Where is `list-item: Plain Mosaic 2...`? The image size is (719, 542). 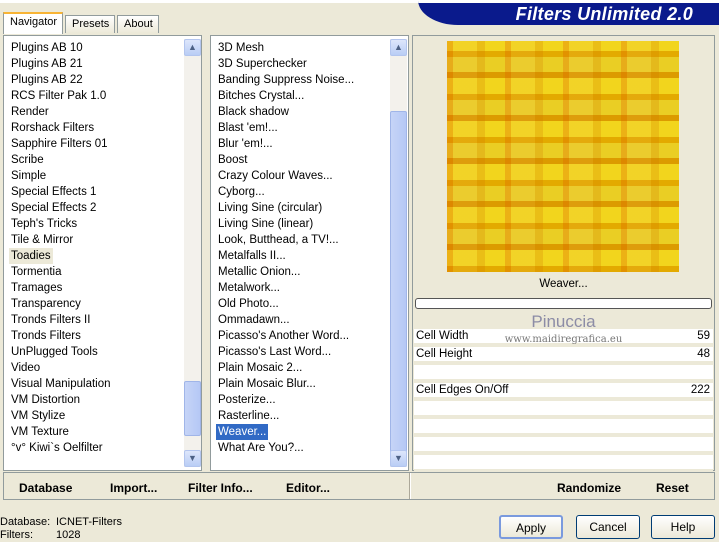 list-item: Plain Mosaic 2... is located at coordinates (260, 368).